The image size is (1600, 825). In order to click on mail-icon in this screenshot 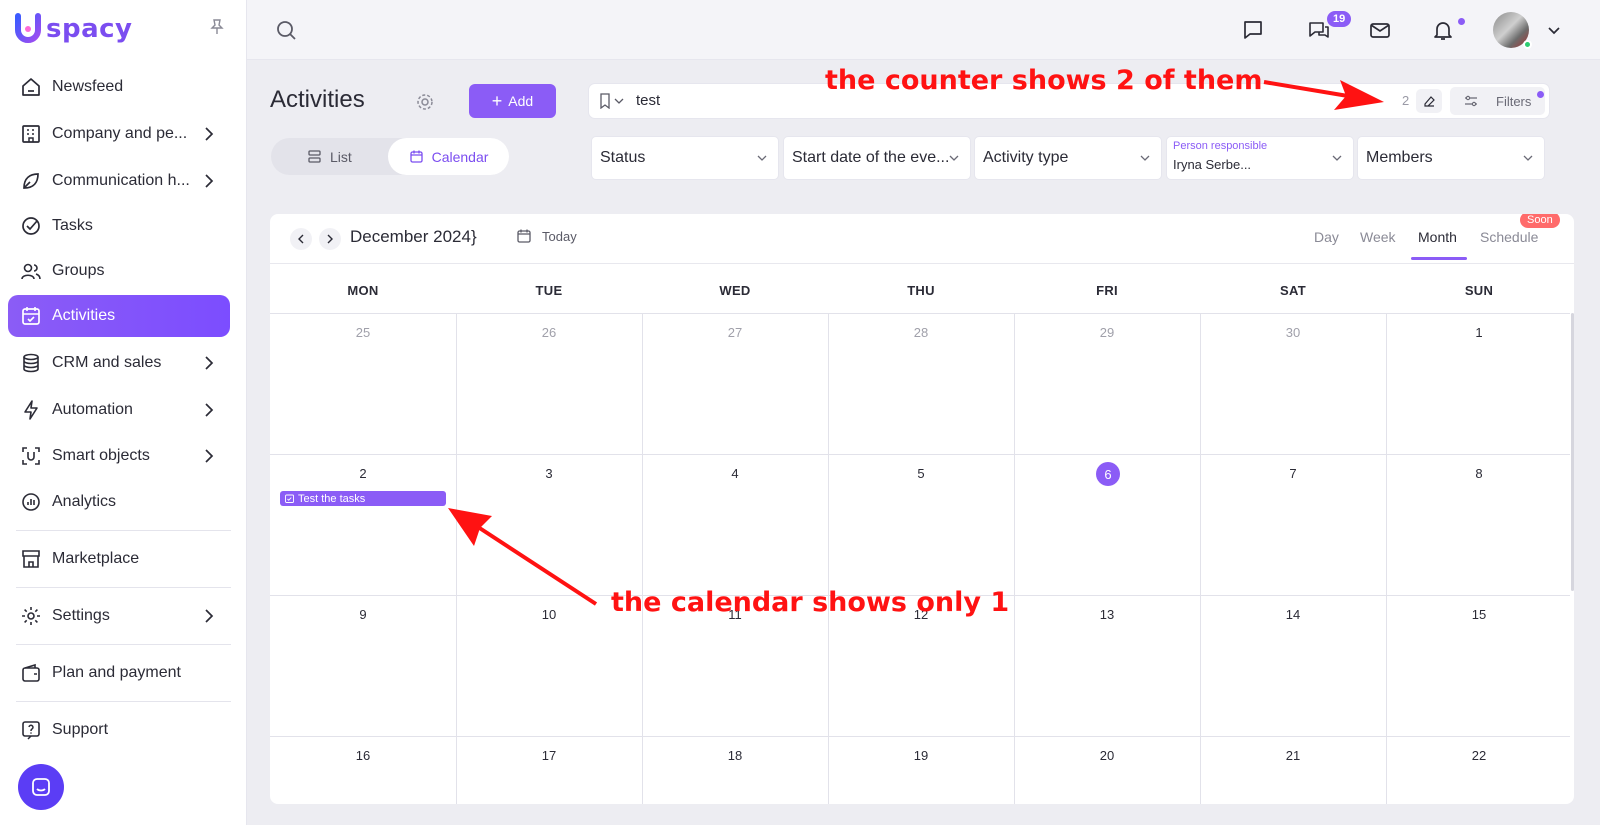, I will do `click(1380, 30)`.